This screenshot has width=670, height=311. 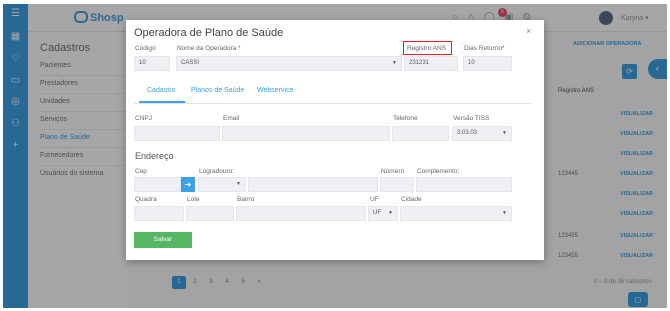 What do you see at coordinates (275, 90) in the screenshot?
I see `tab-webservice: Webservice` at bounding box center [275, 90].